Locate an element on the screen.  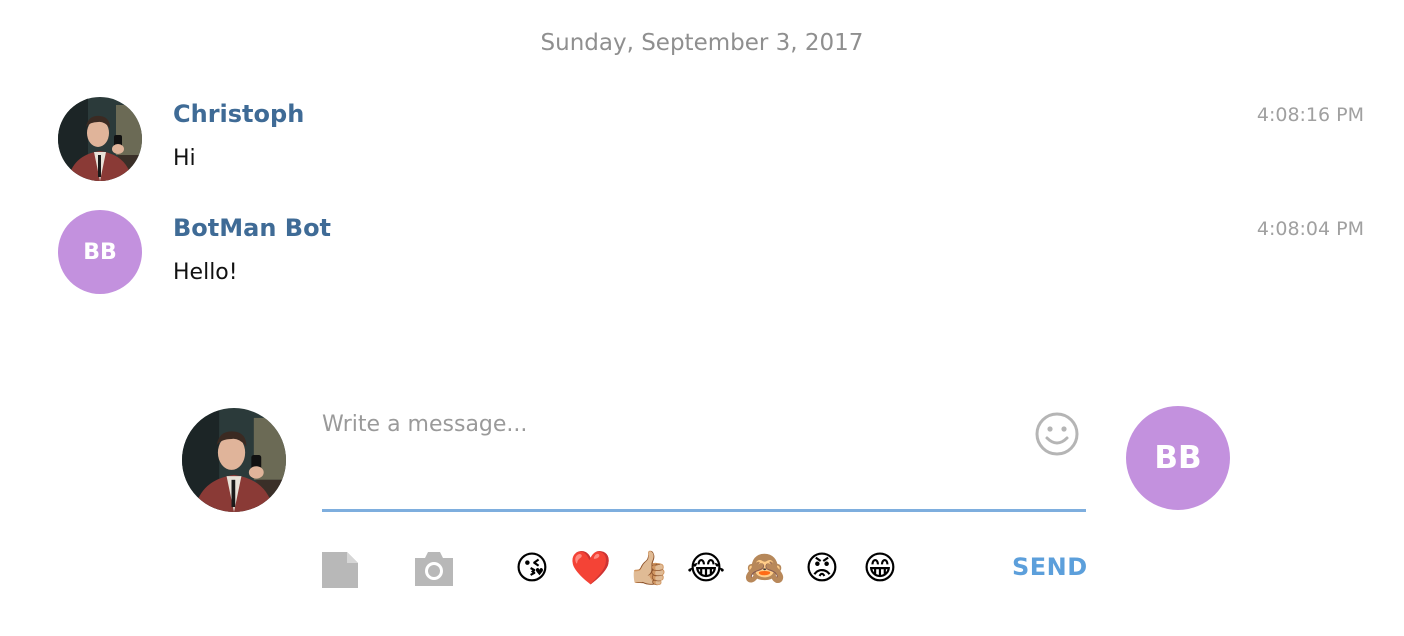
message-author: Christoph is located at coordinates (239, 114).